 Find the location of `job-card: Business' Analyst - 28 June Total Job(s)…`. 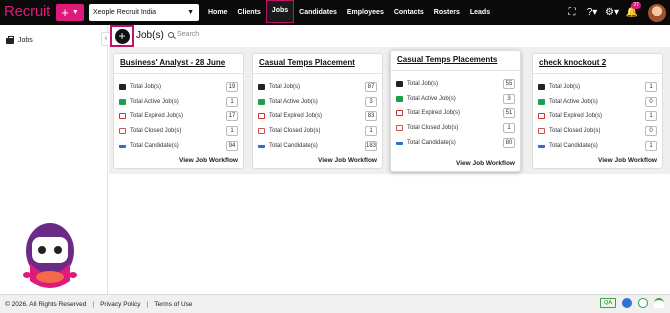

job-card: Business' Analyst - 28 June Total Job(s)… is located at coordinates (178, 111).